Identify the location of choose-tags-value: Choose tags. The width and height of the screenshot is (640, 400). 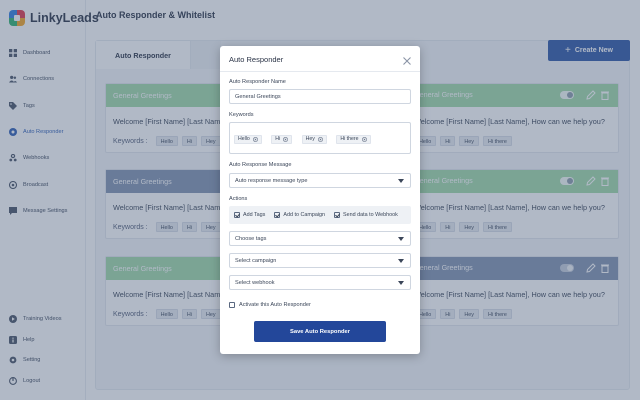
(251, 238).